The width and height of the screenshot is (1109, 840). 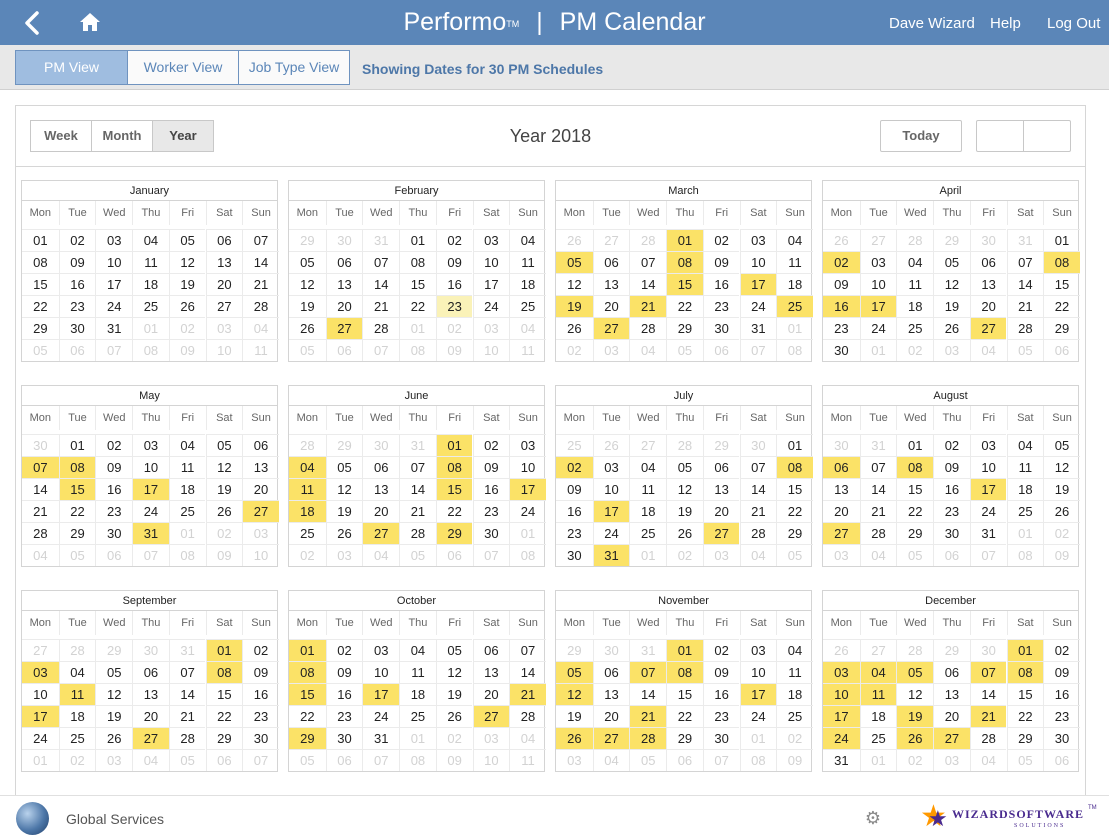 What do you see at coordinates (841, 306) in the screenshot?
I see `pm-scheduled-day: 16` at bounding box center [841, 306].